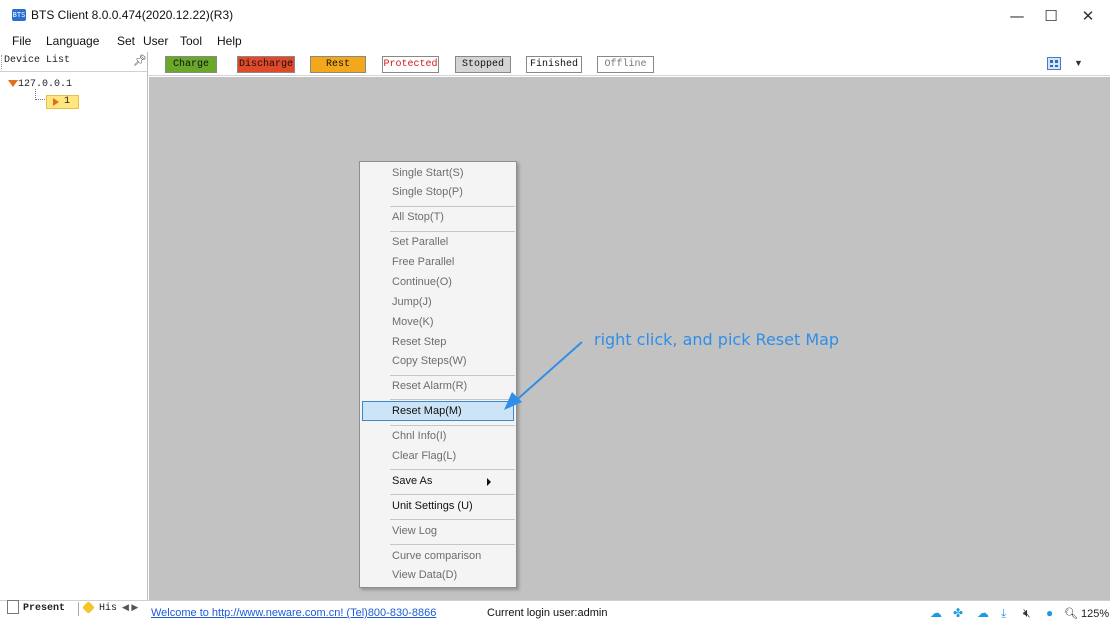 The width and height of the screenshot is (1110, 624). I want to click on tab-divider, so click(78, 609).